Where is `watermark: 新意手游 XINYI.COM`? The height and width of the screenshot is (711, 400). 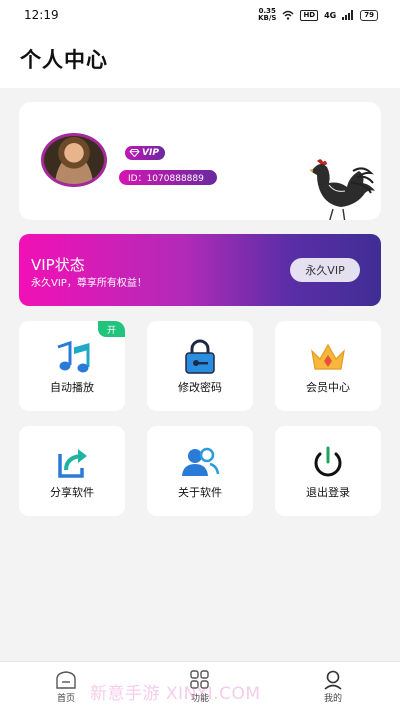
watermark: 新意手游 XINYI.COM is located at coordinates (175, 694).